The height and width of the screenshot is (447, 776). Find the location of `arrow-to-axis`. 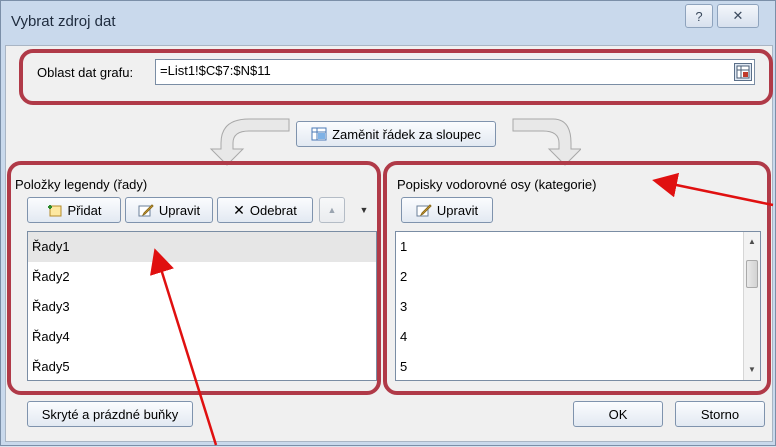

arrow-to-axis is located at coordinates (713, 189).